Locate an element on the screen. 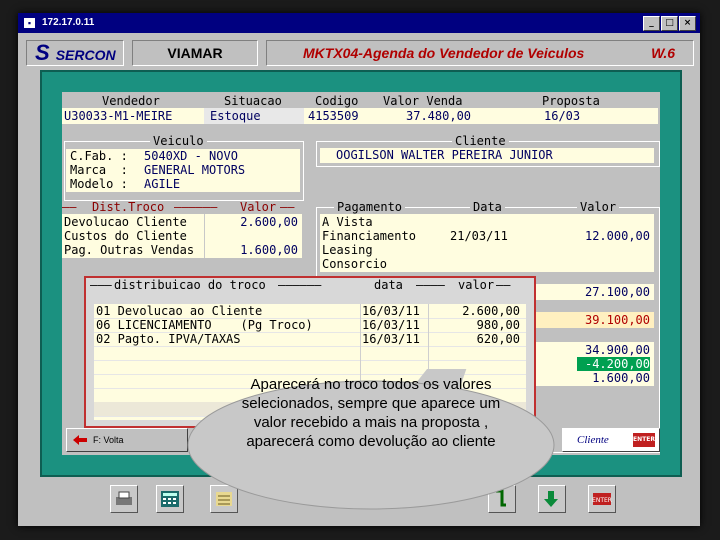  codigo-label: Codigo is located at coordinates (337, 101).